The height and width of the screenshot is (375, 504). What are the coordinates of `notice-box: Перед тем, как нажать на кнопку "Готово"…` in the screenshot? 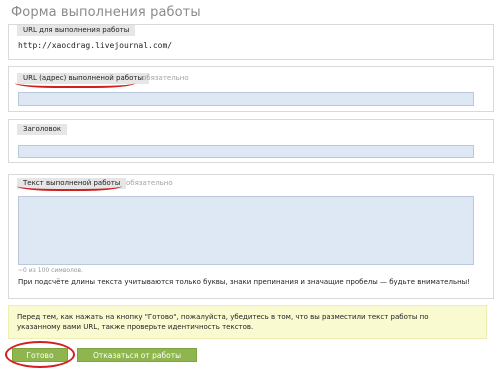 It's located at (247, 322).